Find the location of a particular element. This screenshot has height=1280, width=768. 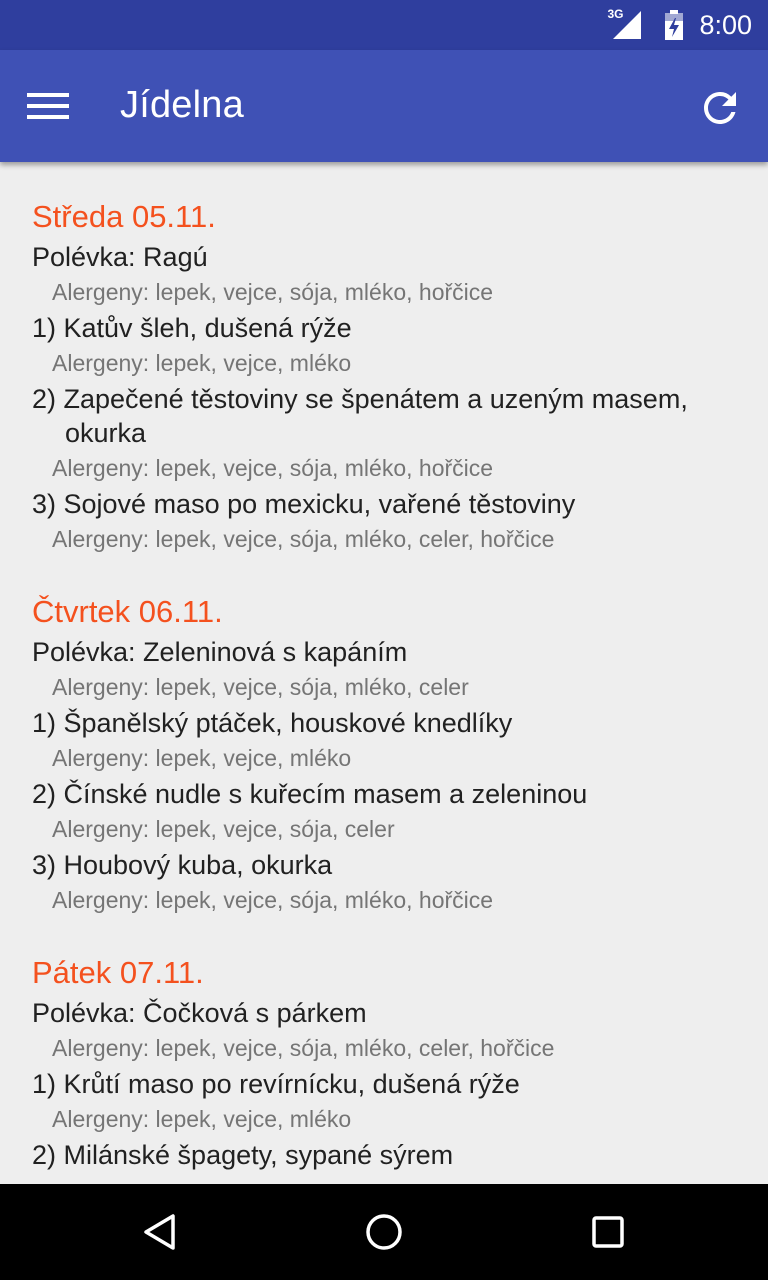

system-nav-bar is located at coordinates (384, 1232).